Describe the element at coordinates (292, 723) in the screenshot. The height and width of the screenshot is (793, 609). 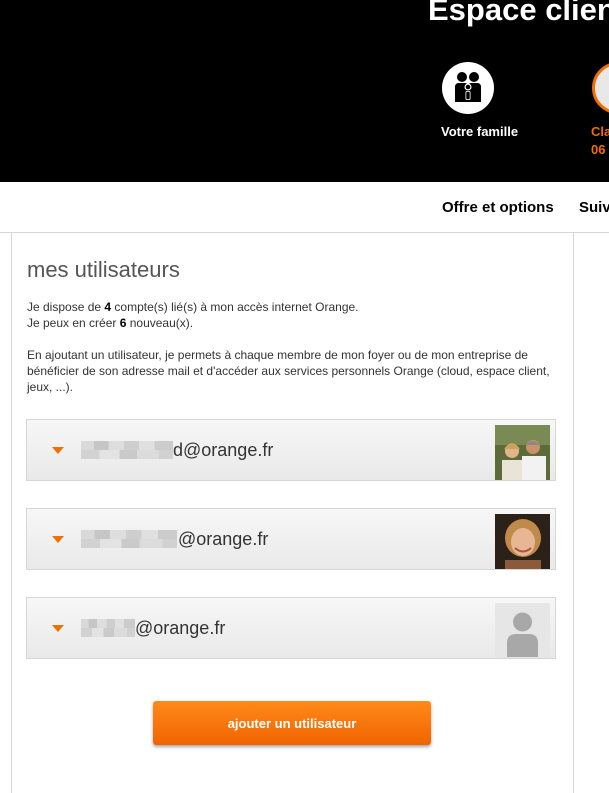
I see `add-user-button: ajouter un utilisateur` at that location.